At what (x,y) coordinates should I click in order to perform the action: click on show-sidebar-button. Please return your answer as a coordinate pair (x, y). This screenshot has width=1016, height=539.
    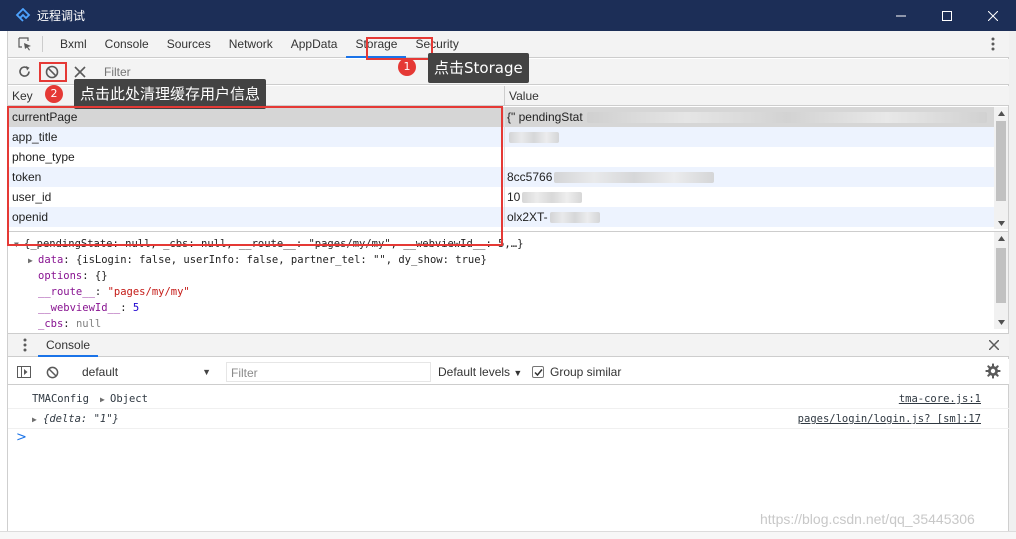
    Looking at the image, I should click on (24, 372).